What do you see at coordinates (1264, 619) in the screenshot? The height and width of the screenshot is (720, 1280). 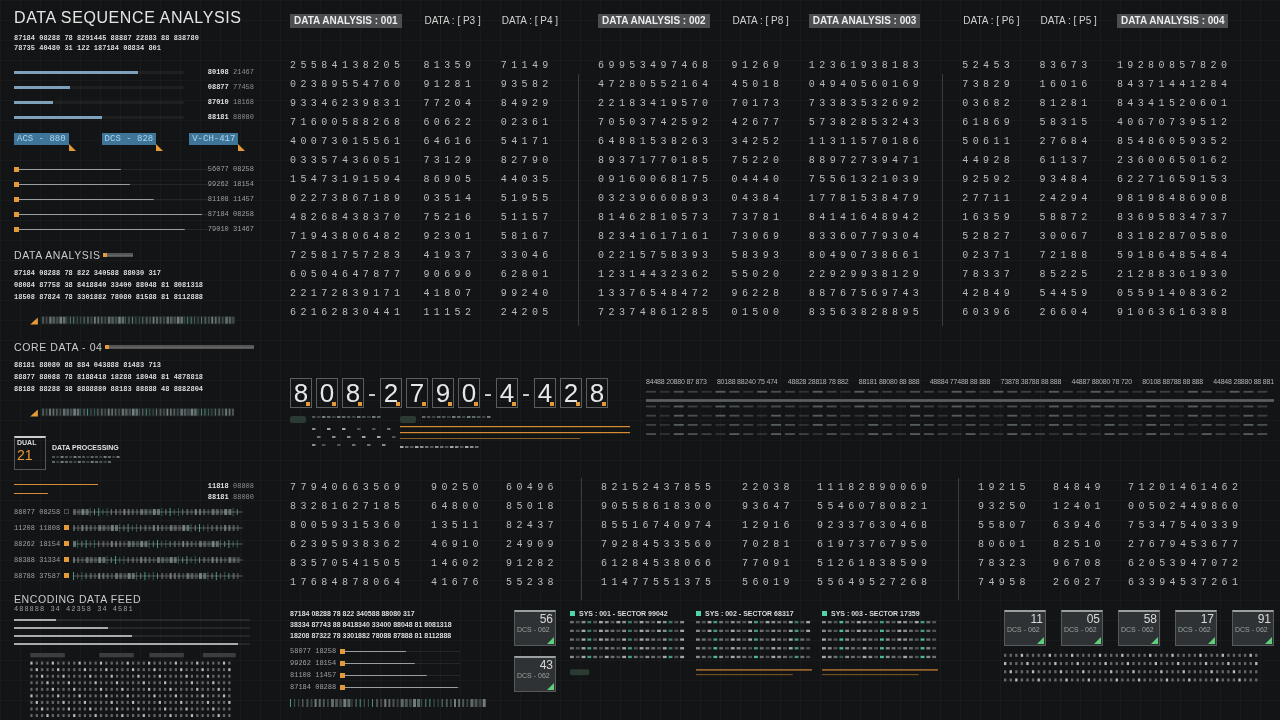 I see `card-number: 91` at bounding box center [1264, 619].